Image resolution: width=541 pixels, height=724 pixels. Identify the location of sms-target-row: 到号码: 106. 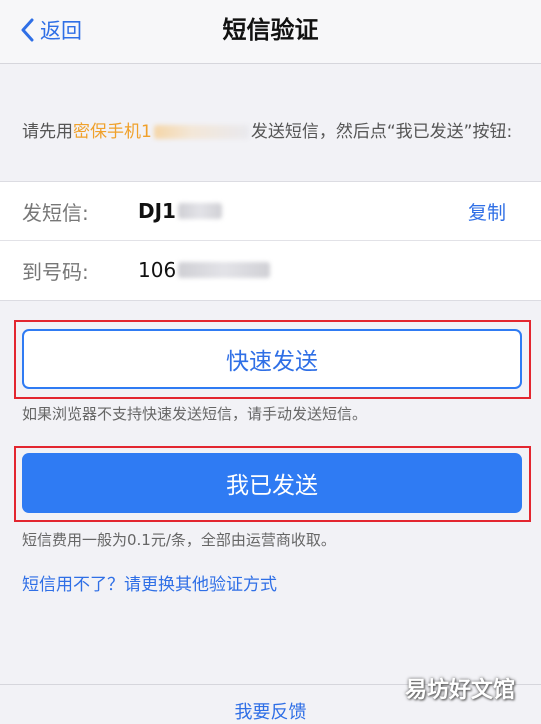
(270, 270).